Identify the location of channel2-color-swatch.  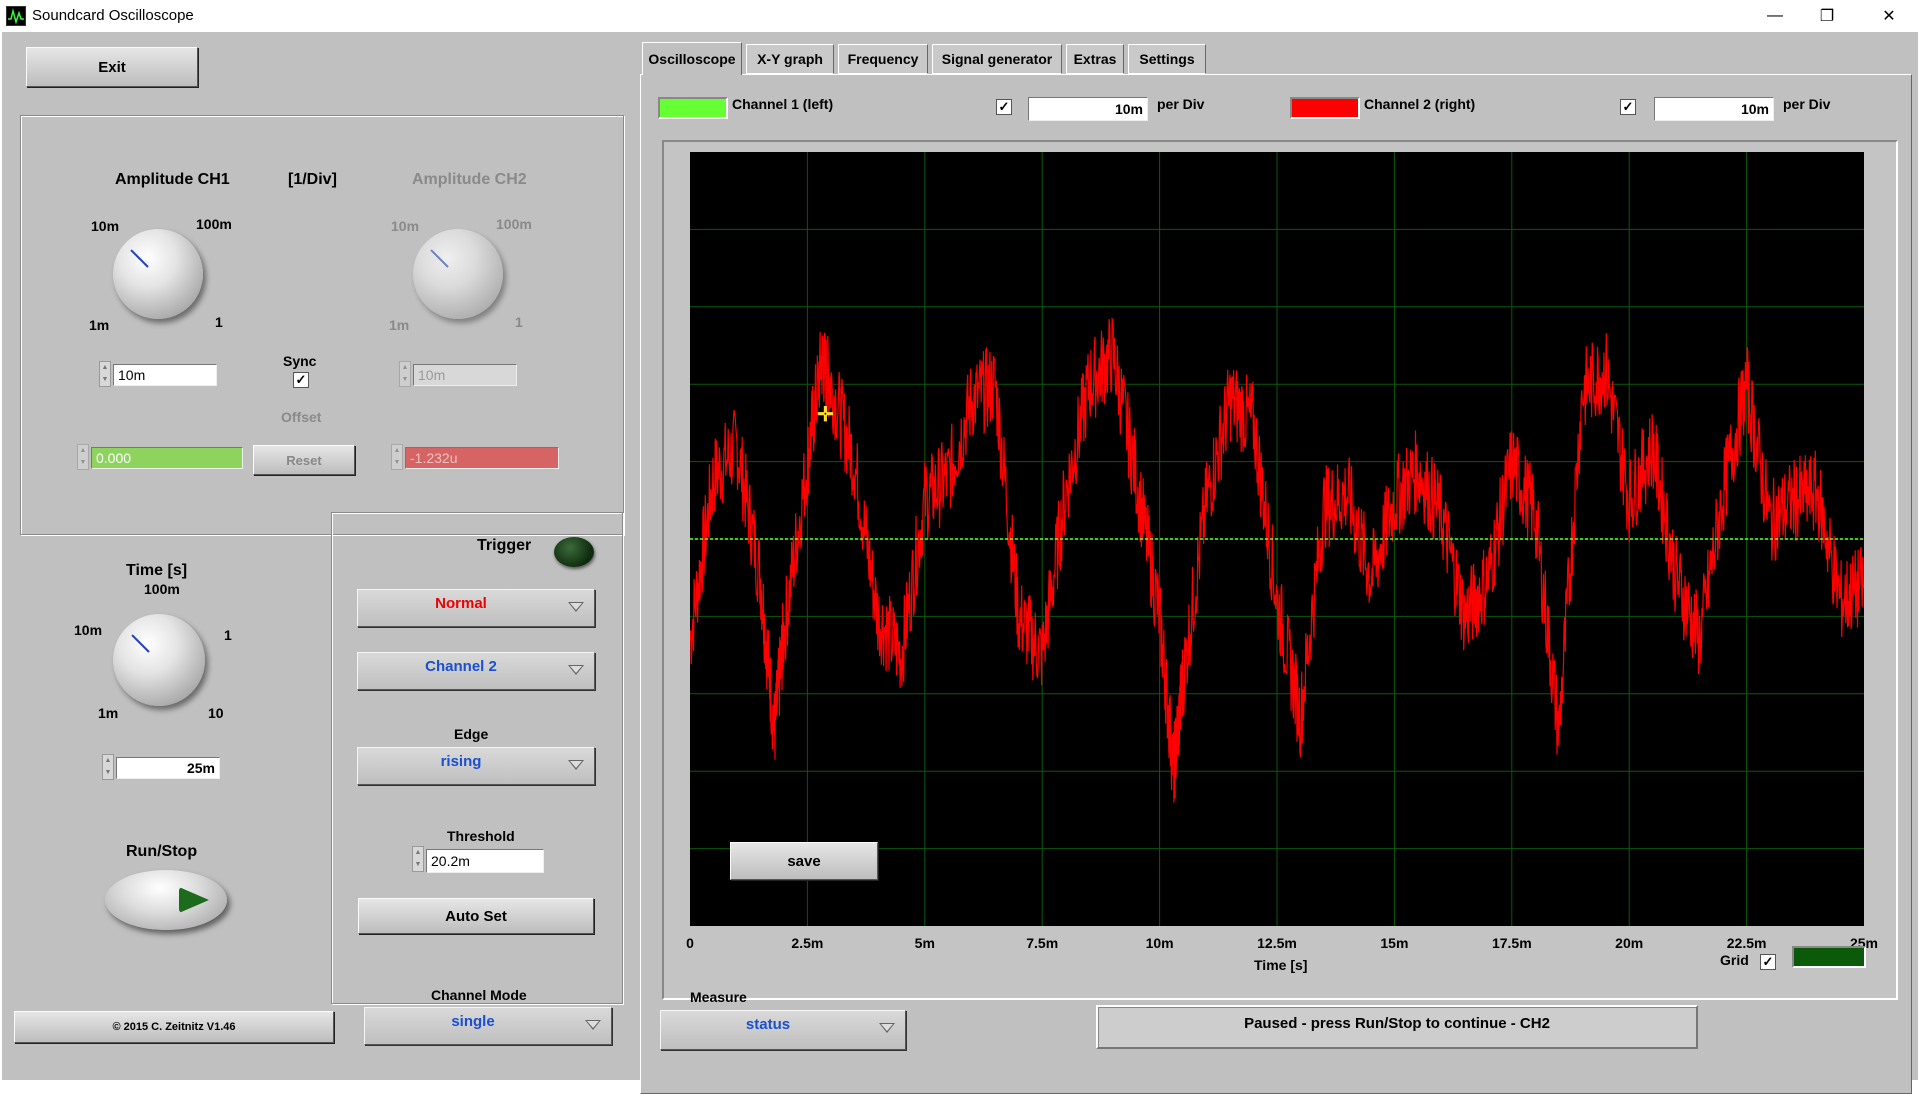
(1325, 108).